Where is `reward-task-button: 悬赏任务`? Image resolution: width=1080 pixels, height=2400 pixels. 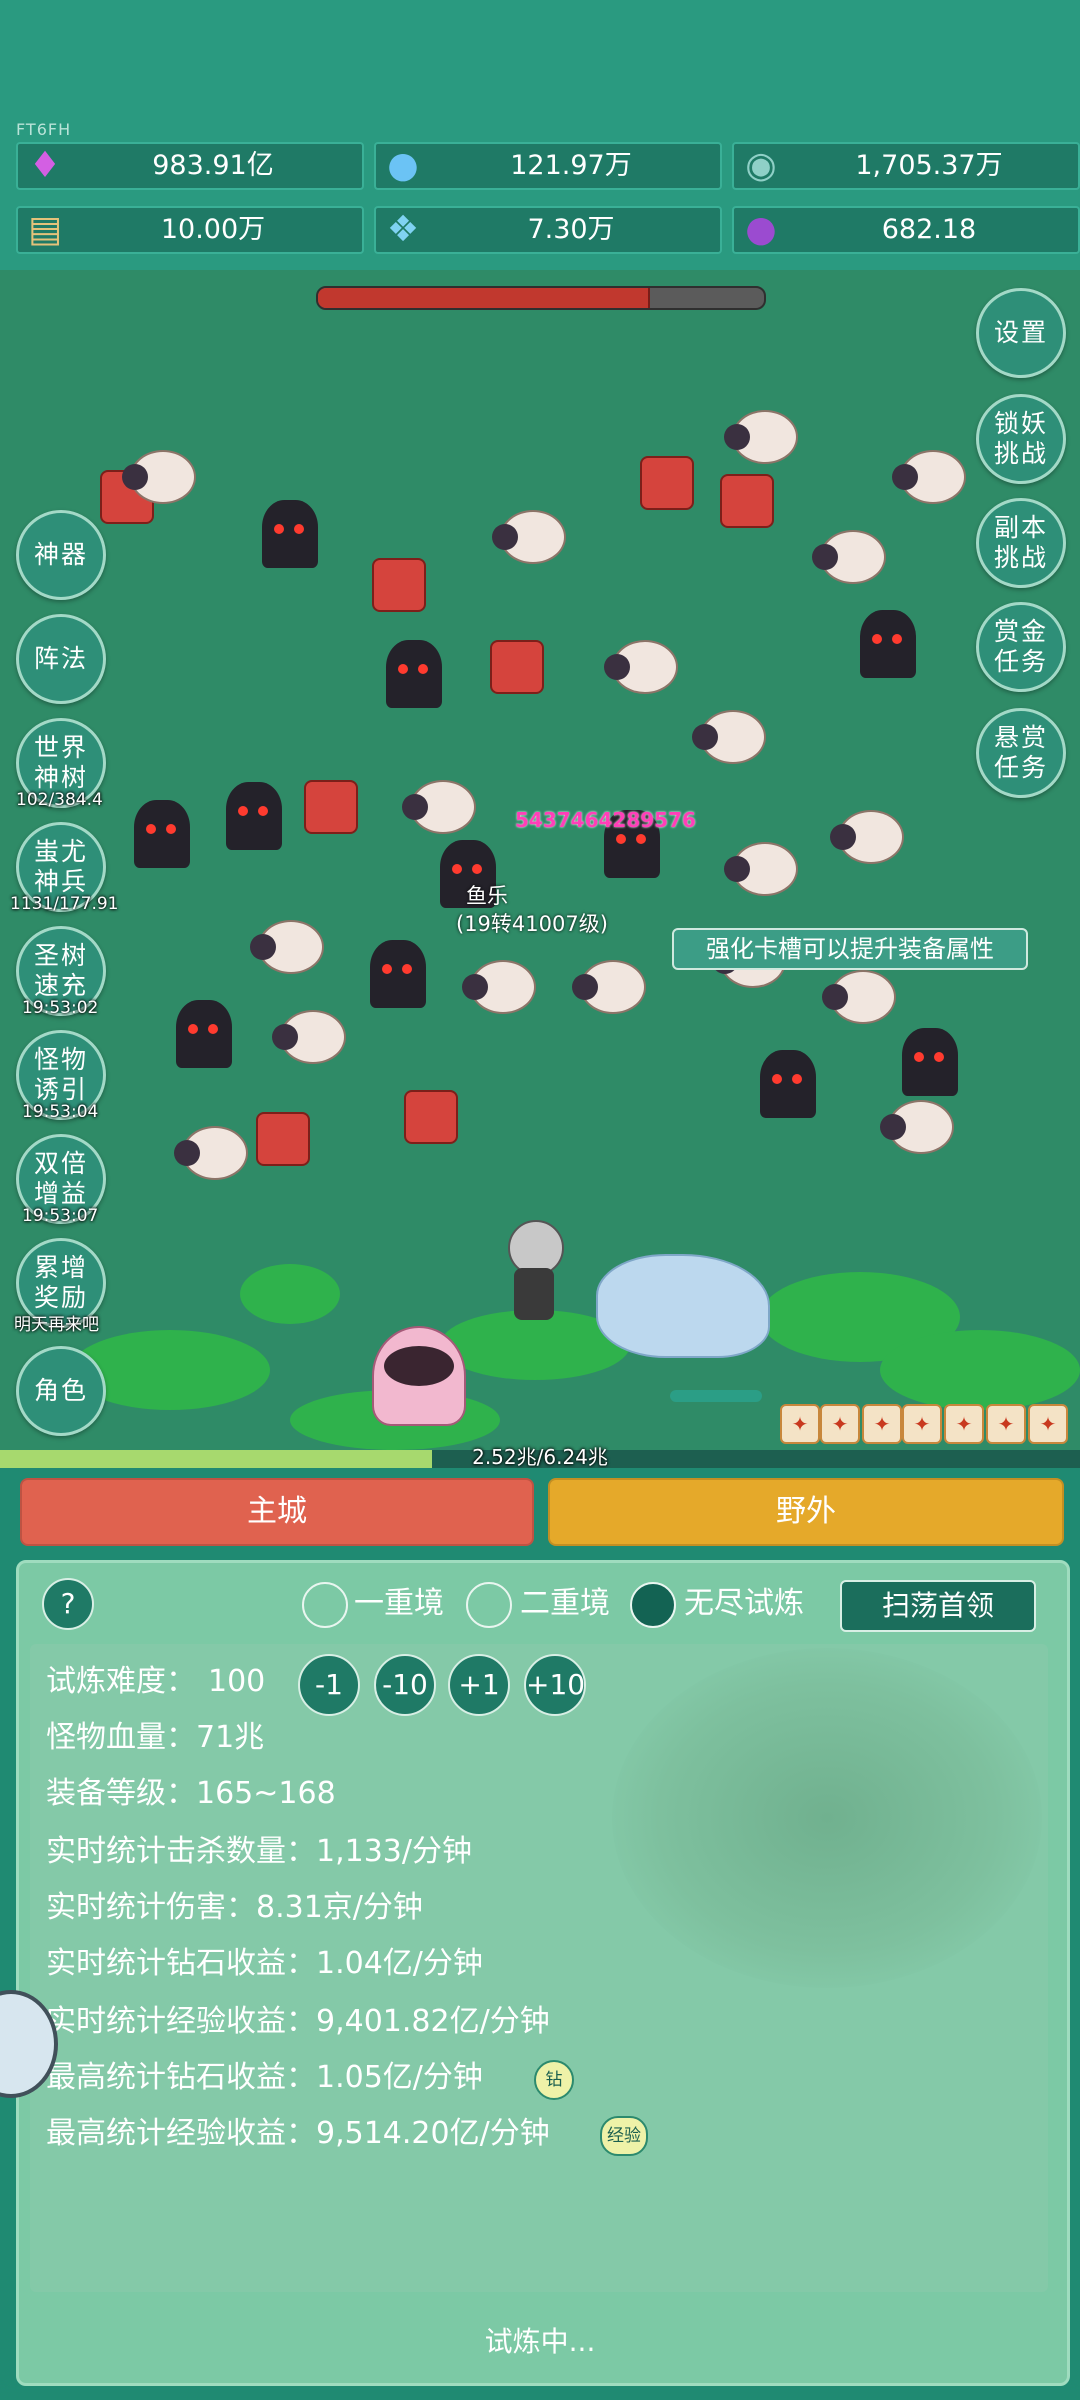
reward-task-button: 悬赏任务 is located at coordinates (1021, 753).